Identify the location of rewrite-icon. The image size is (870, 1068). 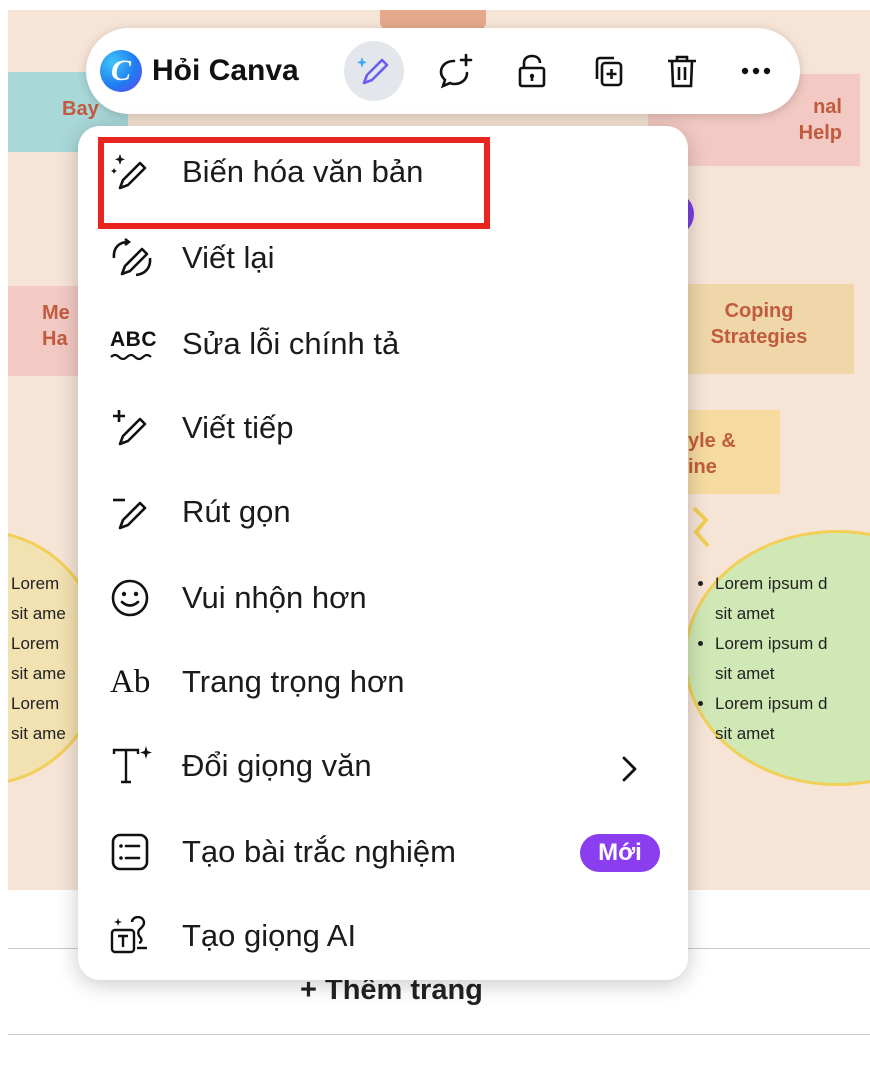
(132, 257).